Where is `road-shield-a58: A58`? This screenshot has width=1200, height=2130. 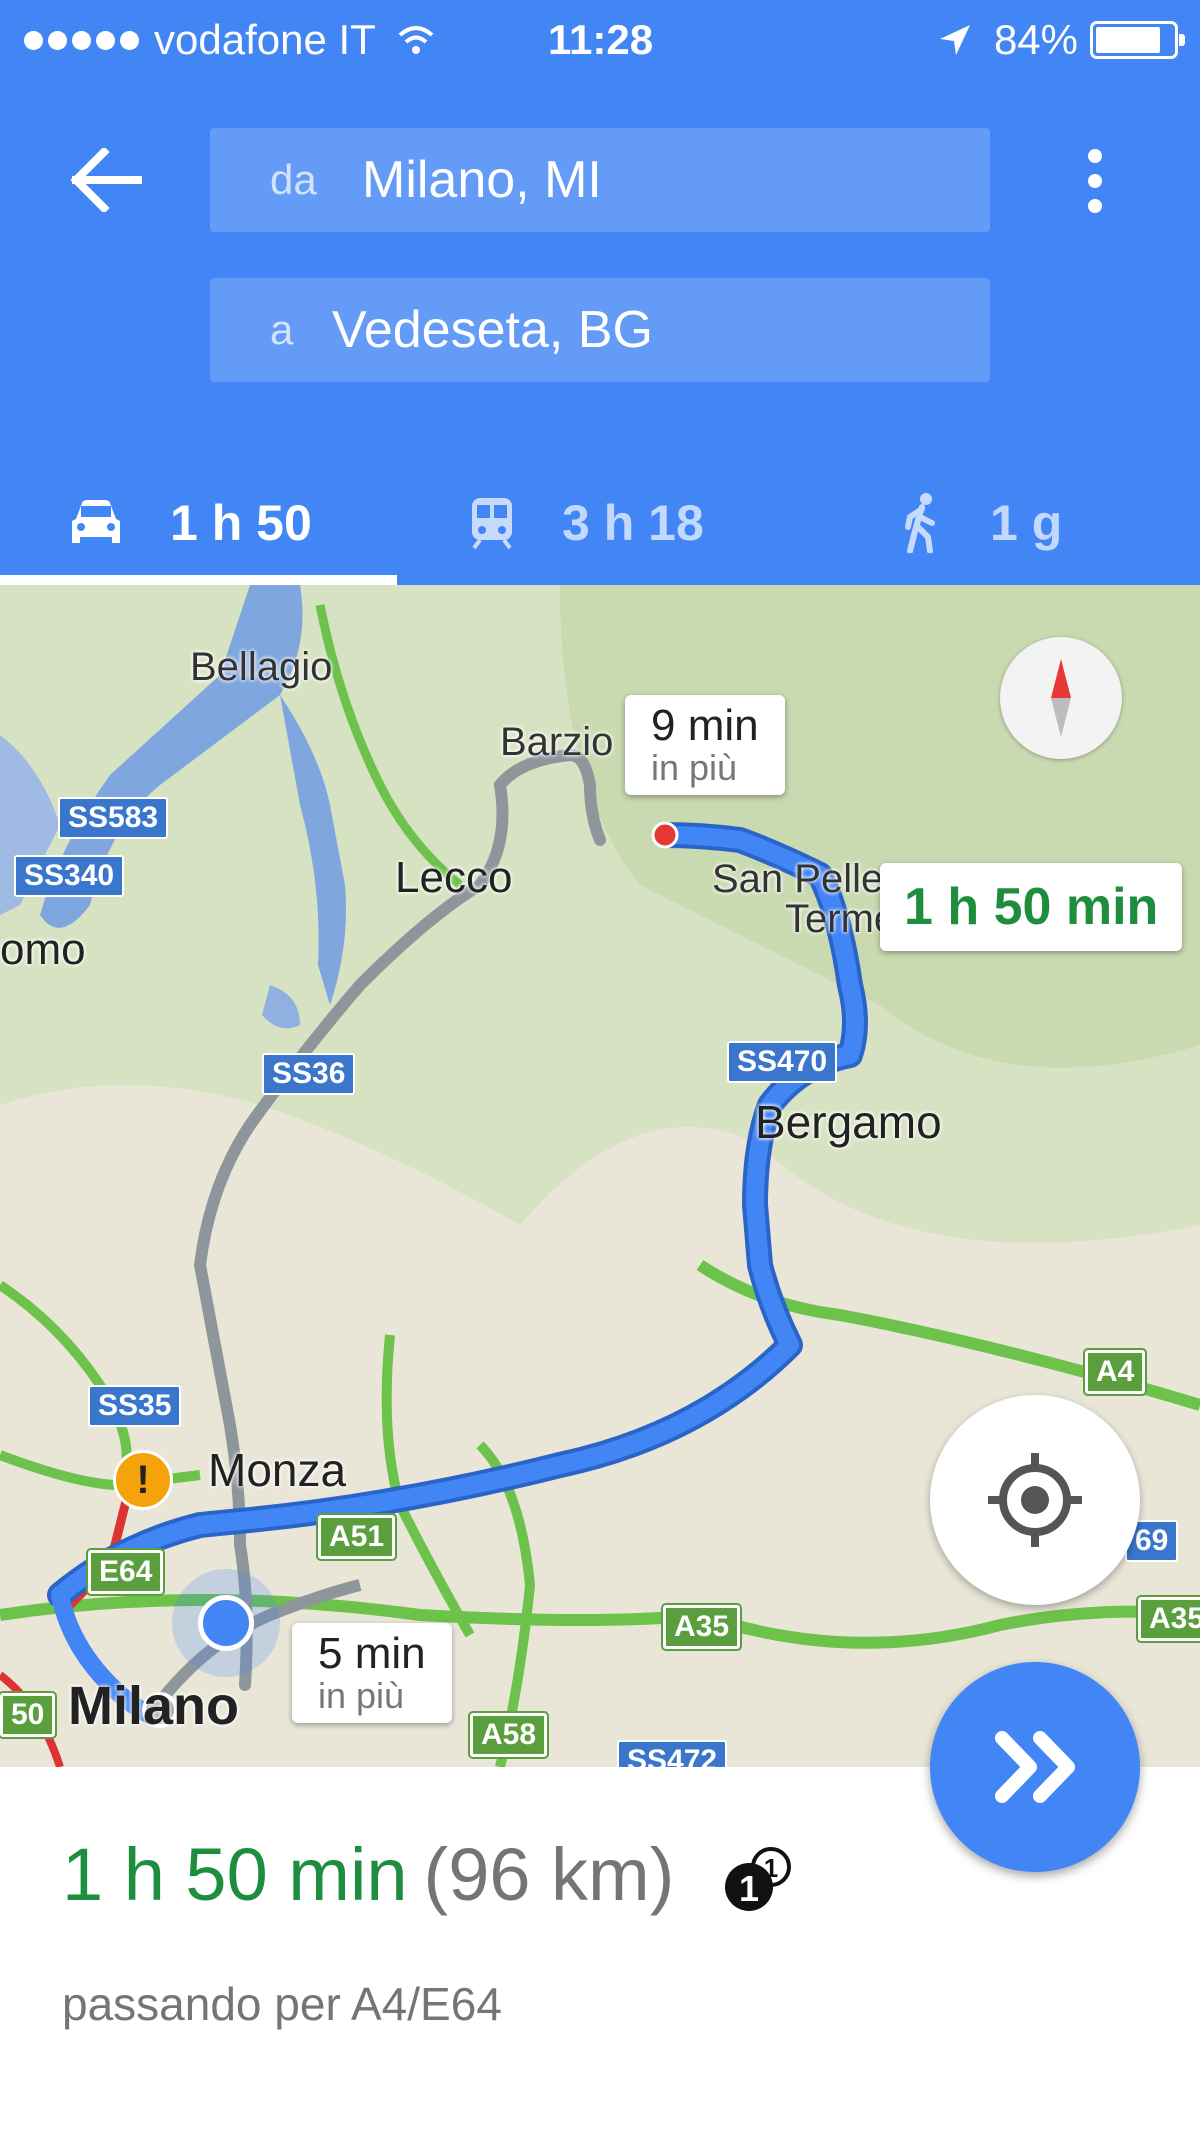 road-shield-a58: A58 is located at coordinates (508, 1735).